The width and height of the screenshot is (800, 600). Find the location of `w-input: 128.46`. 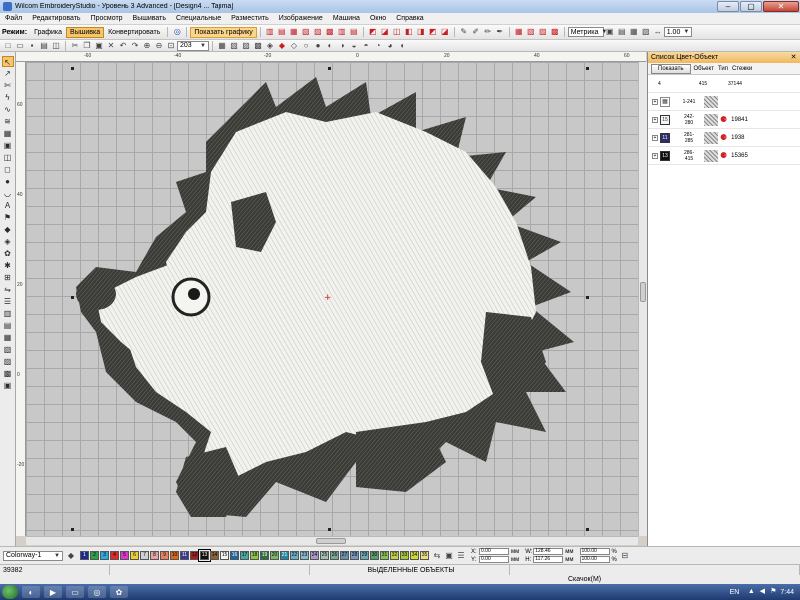

w-input: 128.46 is located at coordinates (548, 551).